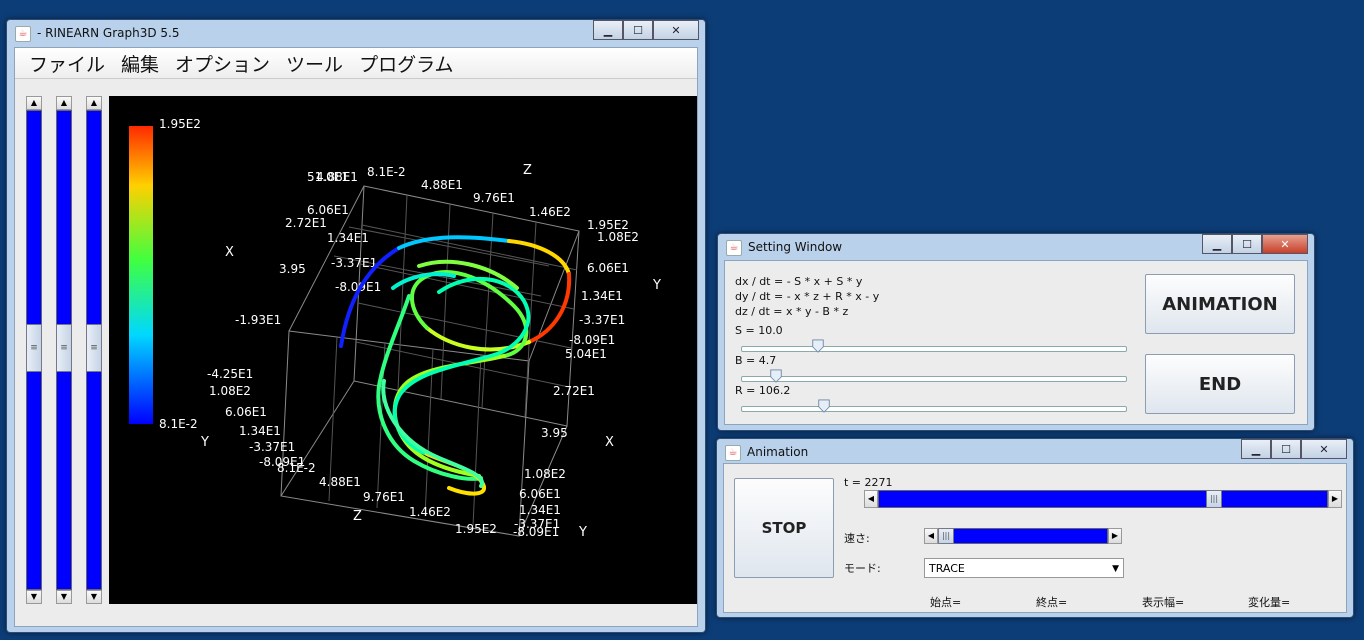 Image resolution: width=1364 pixels, height=640 pixels. I want to click on chevron-down-icon: ▼, so click(1115, 569).